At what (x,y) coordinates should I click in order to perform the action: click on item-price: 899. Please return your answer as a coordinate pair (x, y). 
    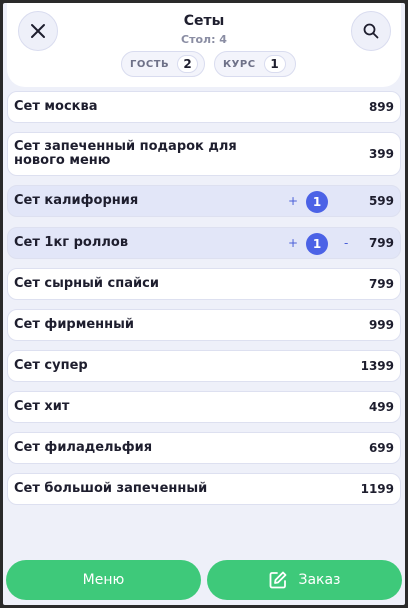
    Looking at the image, I should click on (381, 107).